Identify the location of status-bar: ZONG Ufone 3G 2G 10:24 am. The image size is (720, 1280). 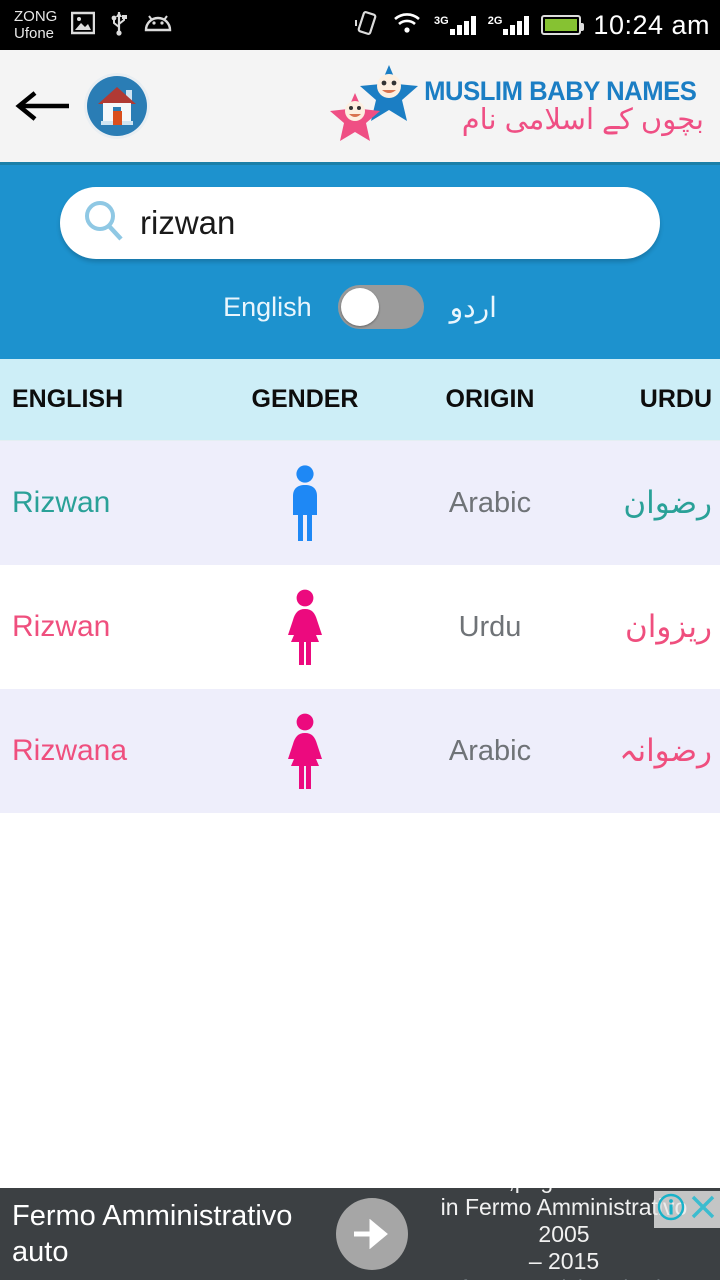
(360, 25).